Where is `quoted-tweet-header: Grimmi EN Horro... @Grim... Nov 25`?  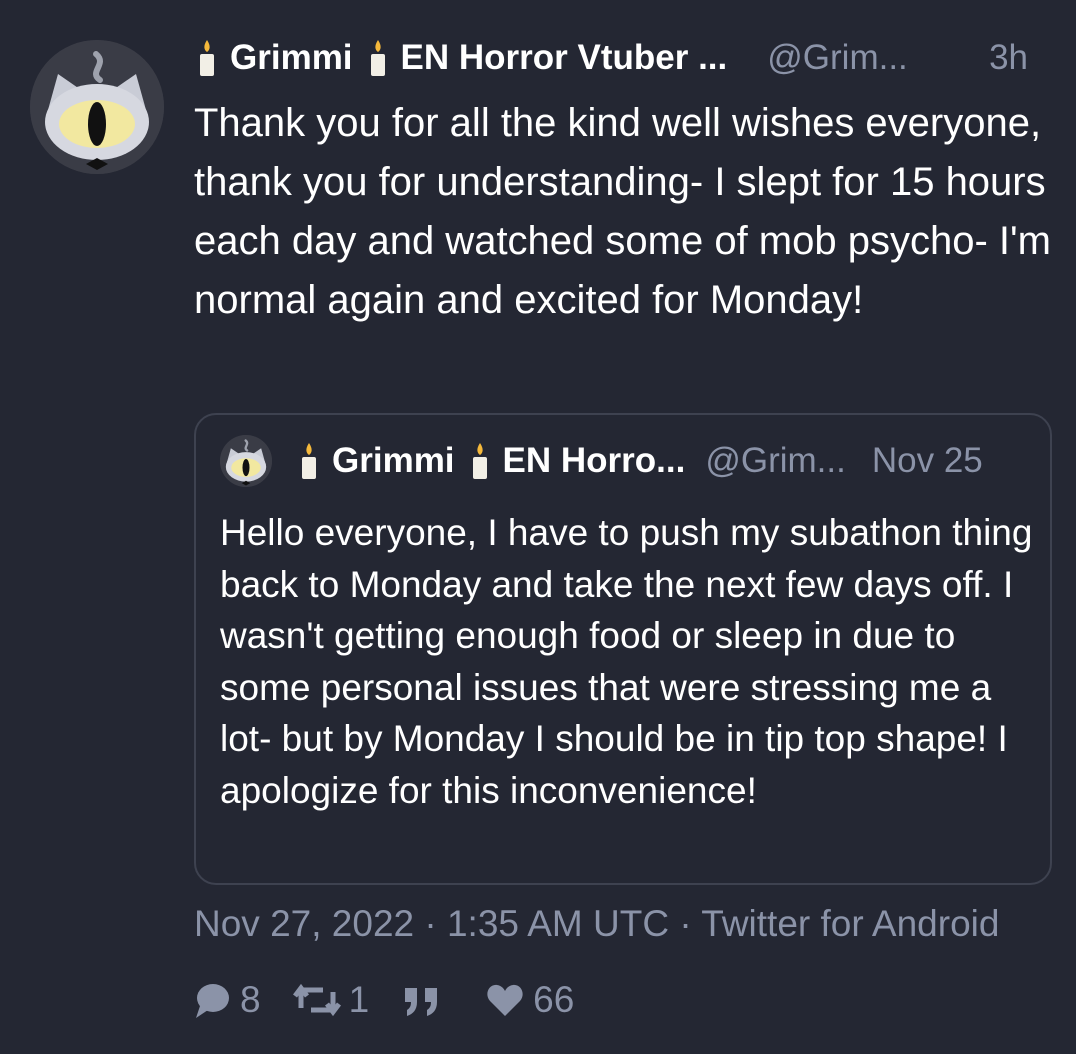
quoted-tweet-header: Grimmi EN Horro... @Grim... Nov 25 is located at coordinates (628, 461).